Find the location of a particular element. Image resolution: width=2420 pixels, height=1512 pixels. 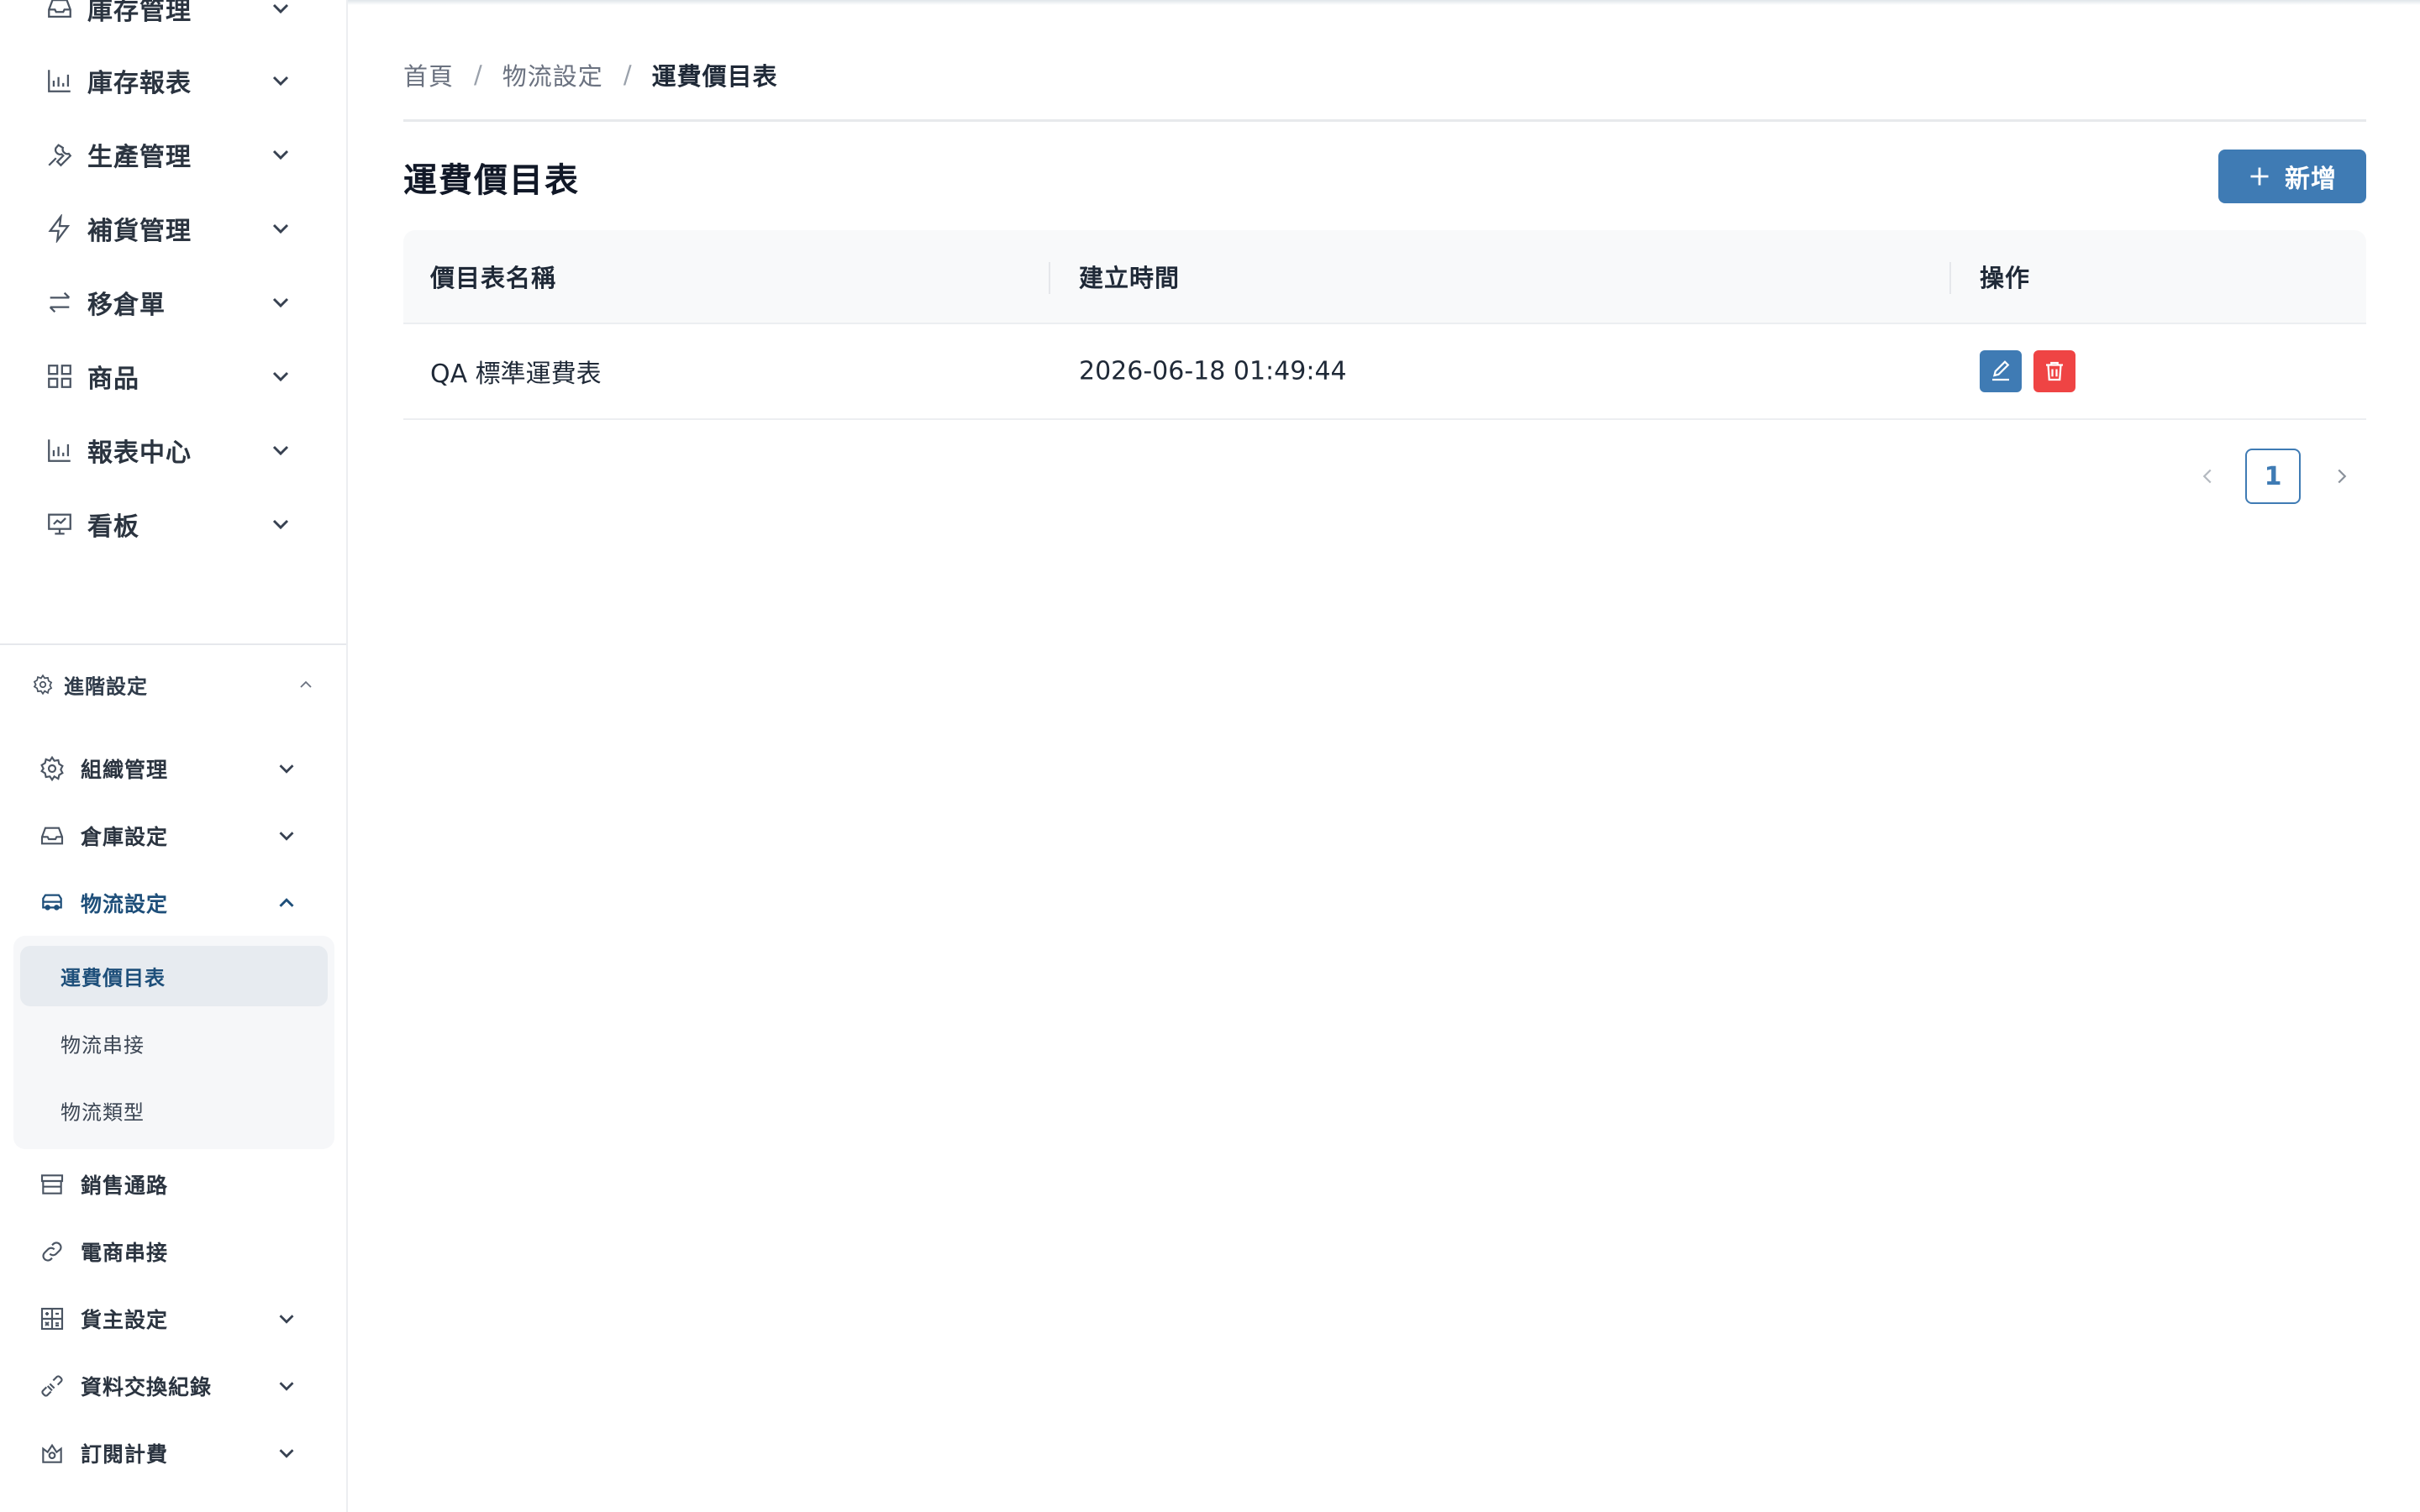

table-header: 價目表名稱 建立時間 操作 is located at coordinates (1384, 277).